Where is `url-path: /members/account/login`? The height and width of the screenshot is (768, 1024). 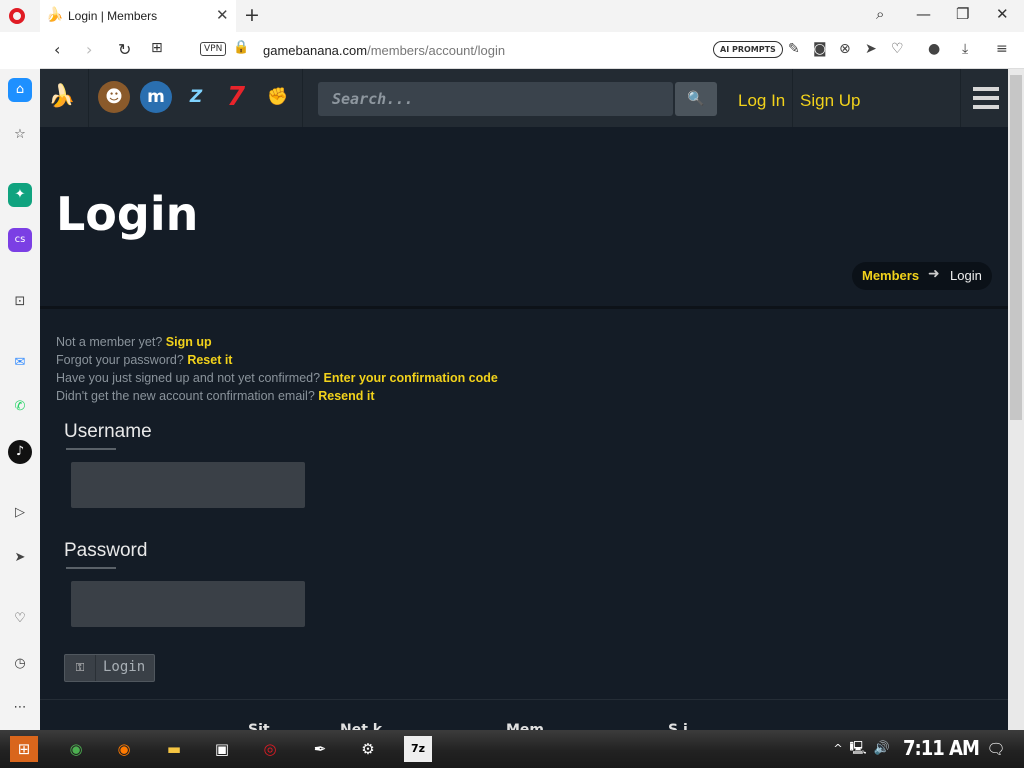 url-path: /members/account/login is located at coordinates (436, 50).